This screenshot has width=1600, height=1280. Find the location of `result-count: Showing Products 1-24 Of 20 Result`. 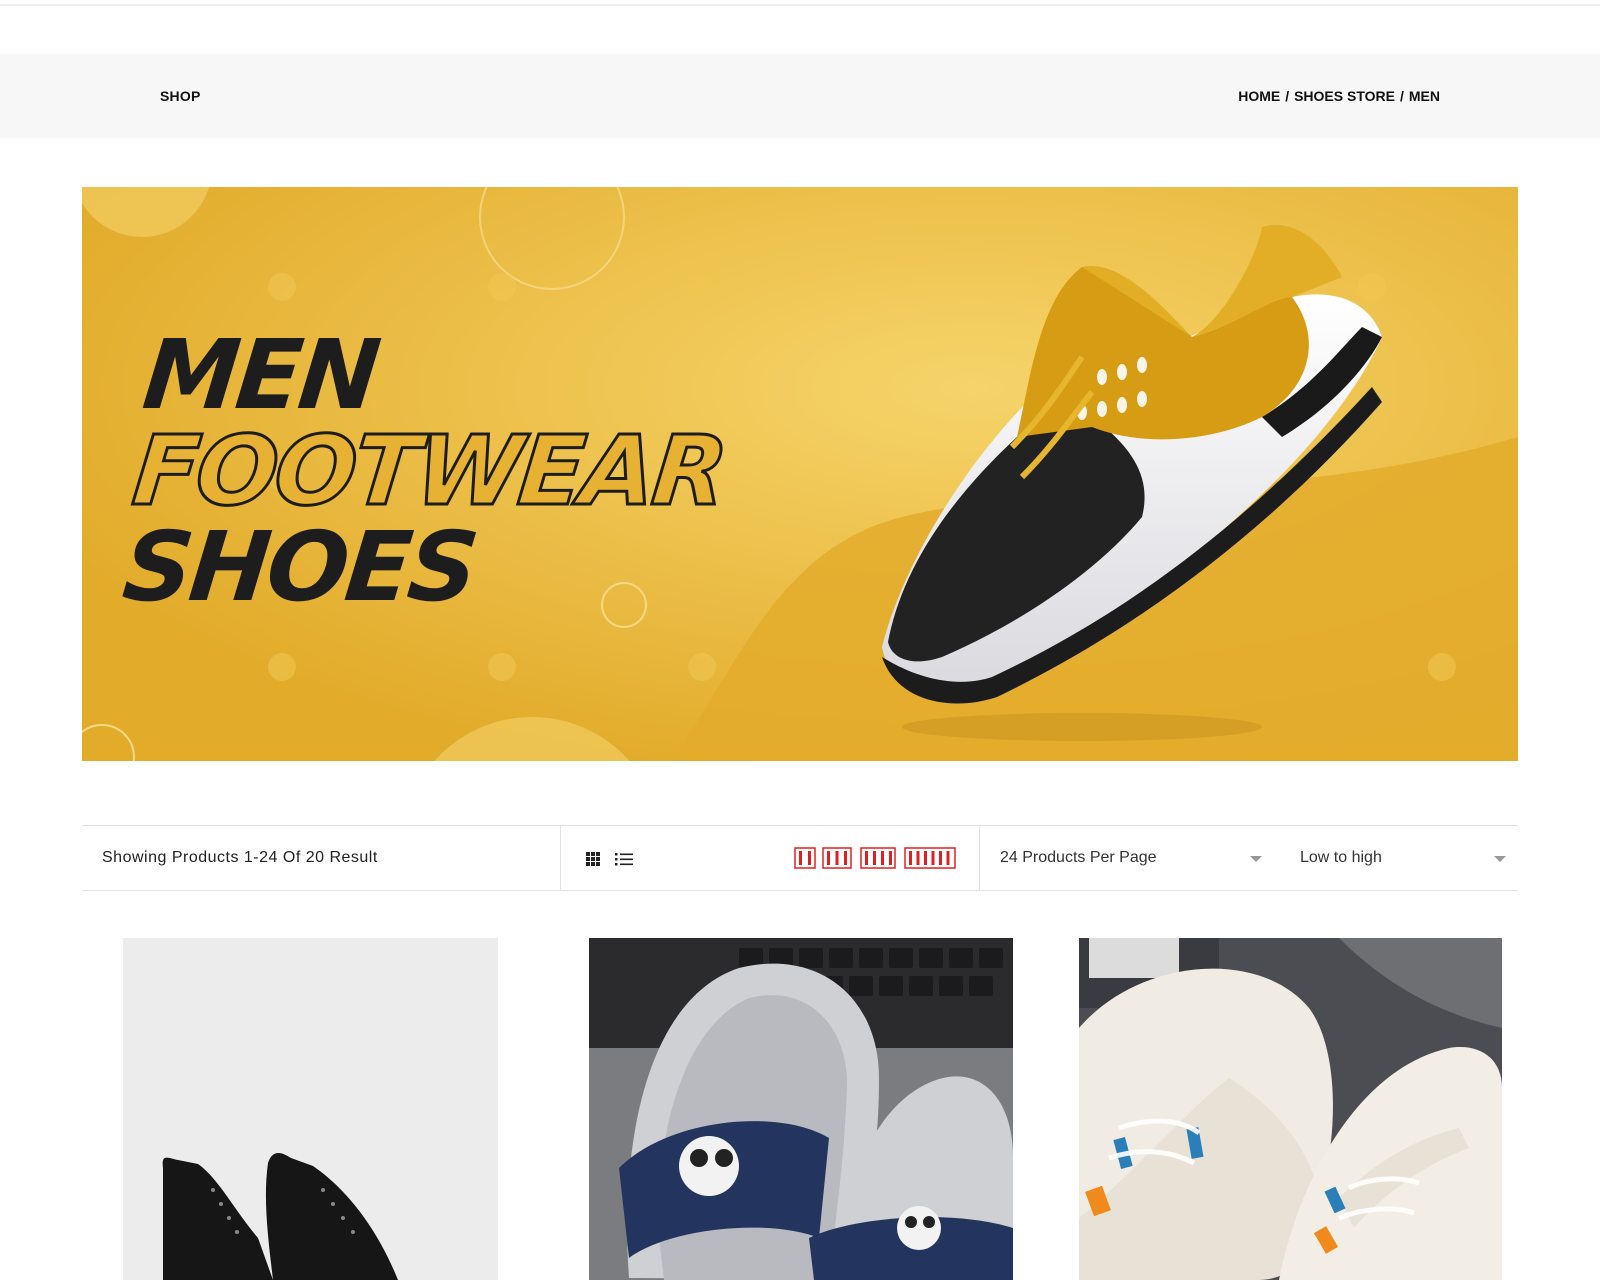

result-count: Showing Products 1-24 Of 20 Result is located at coordinates (240, 857).